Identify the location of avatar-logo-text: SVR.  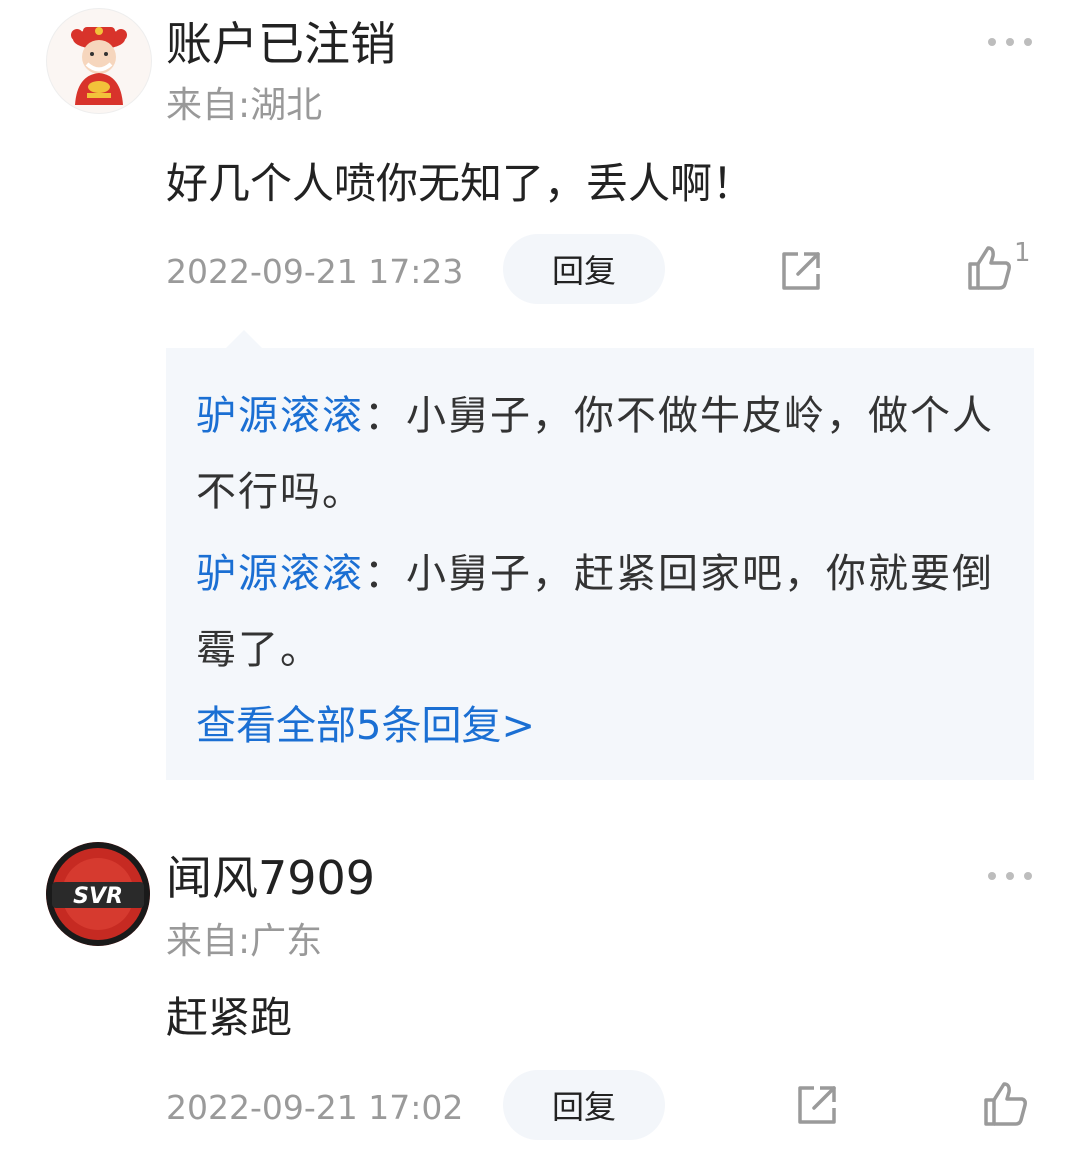
(98, 896).